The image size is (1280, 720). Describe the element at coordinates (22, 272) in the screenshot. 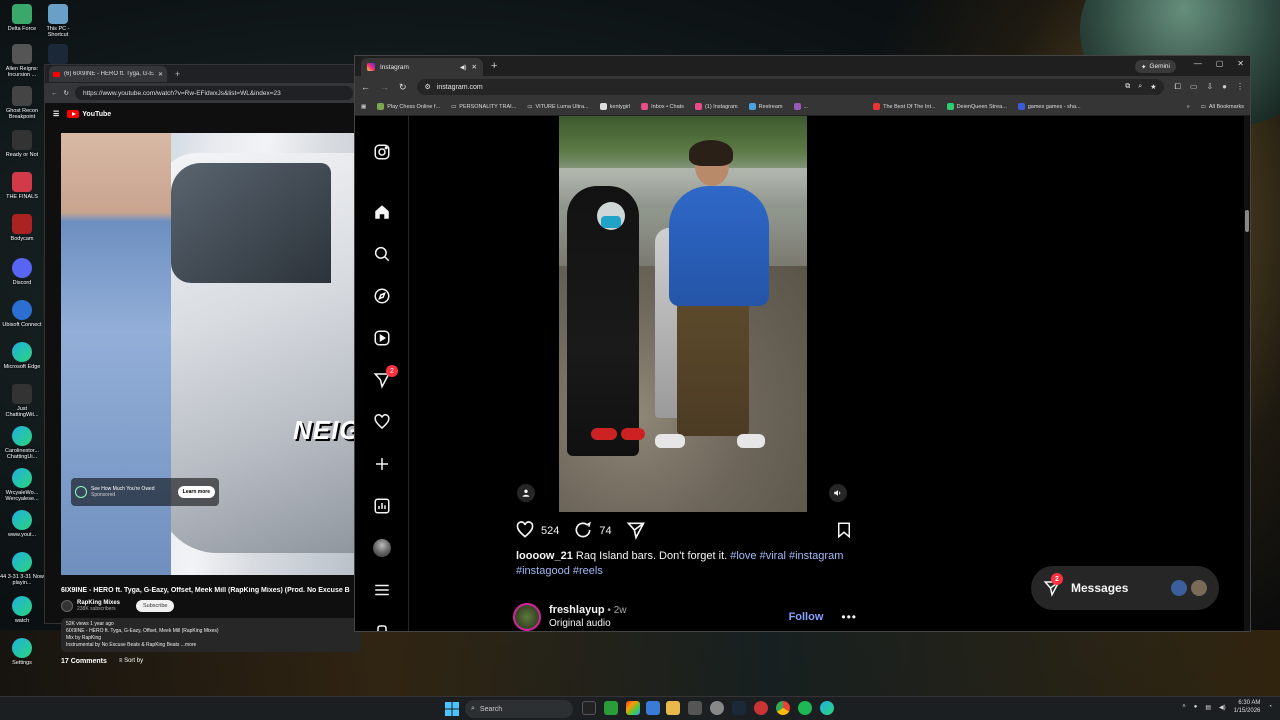

I see `desktop-icon: Discord` at that location.